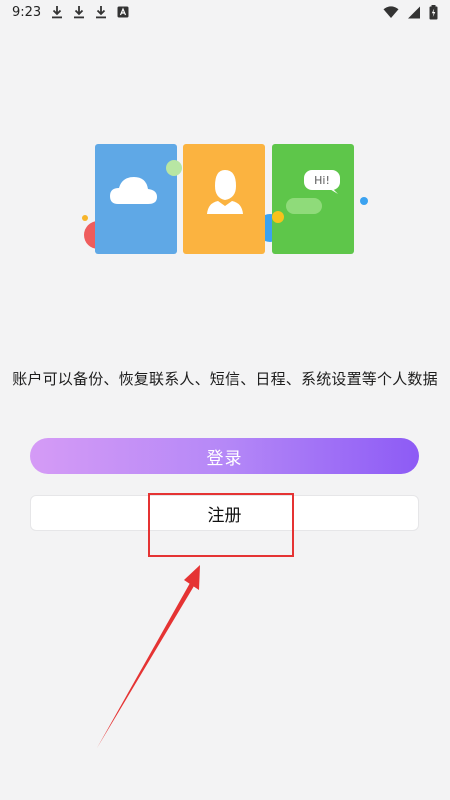 The width and height of the screenshot is (450, 800). Describe the element at coordinates (322, 180) in the screenshot. I see `chat-bubble-text: Hi!` at that location.